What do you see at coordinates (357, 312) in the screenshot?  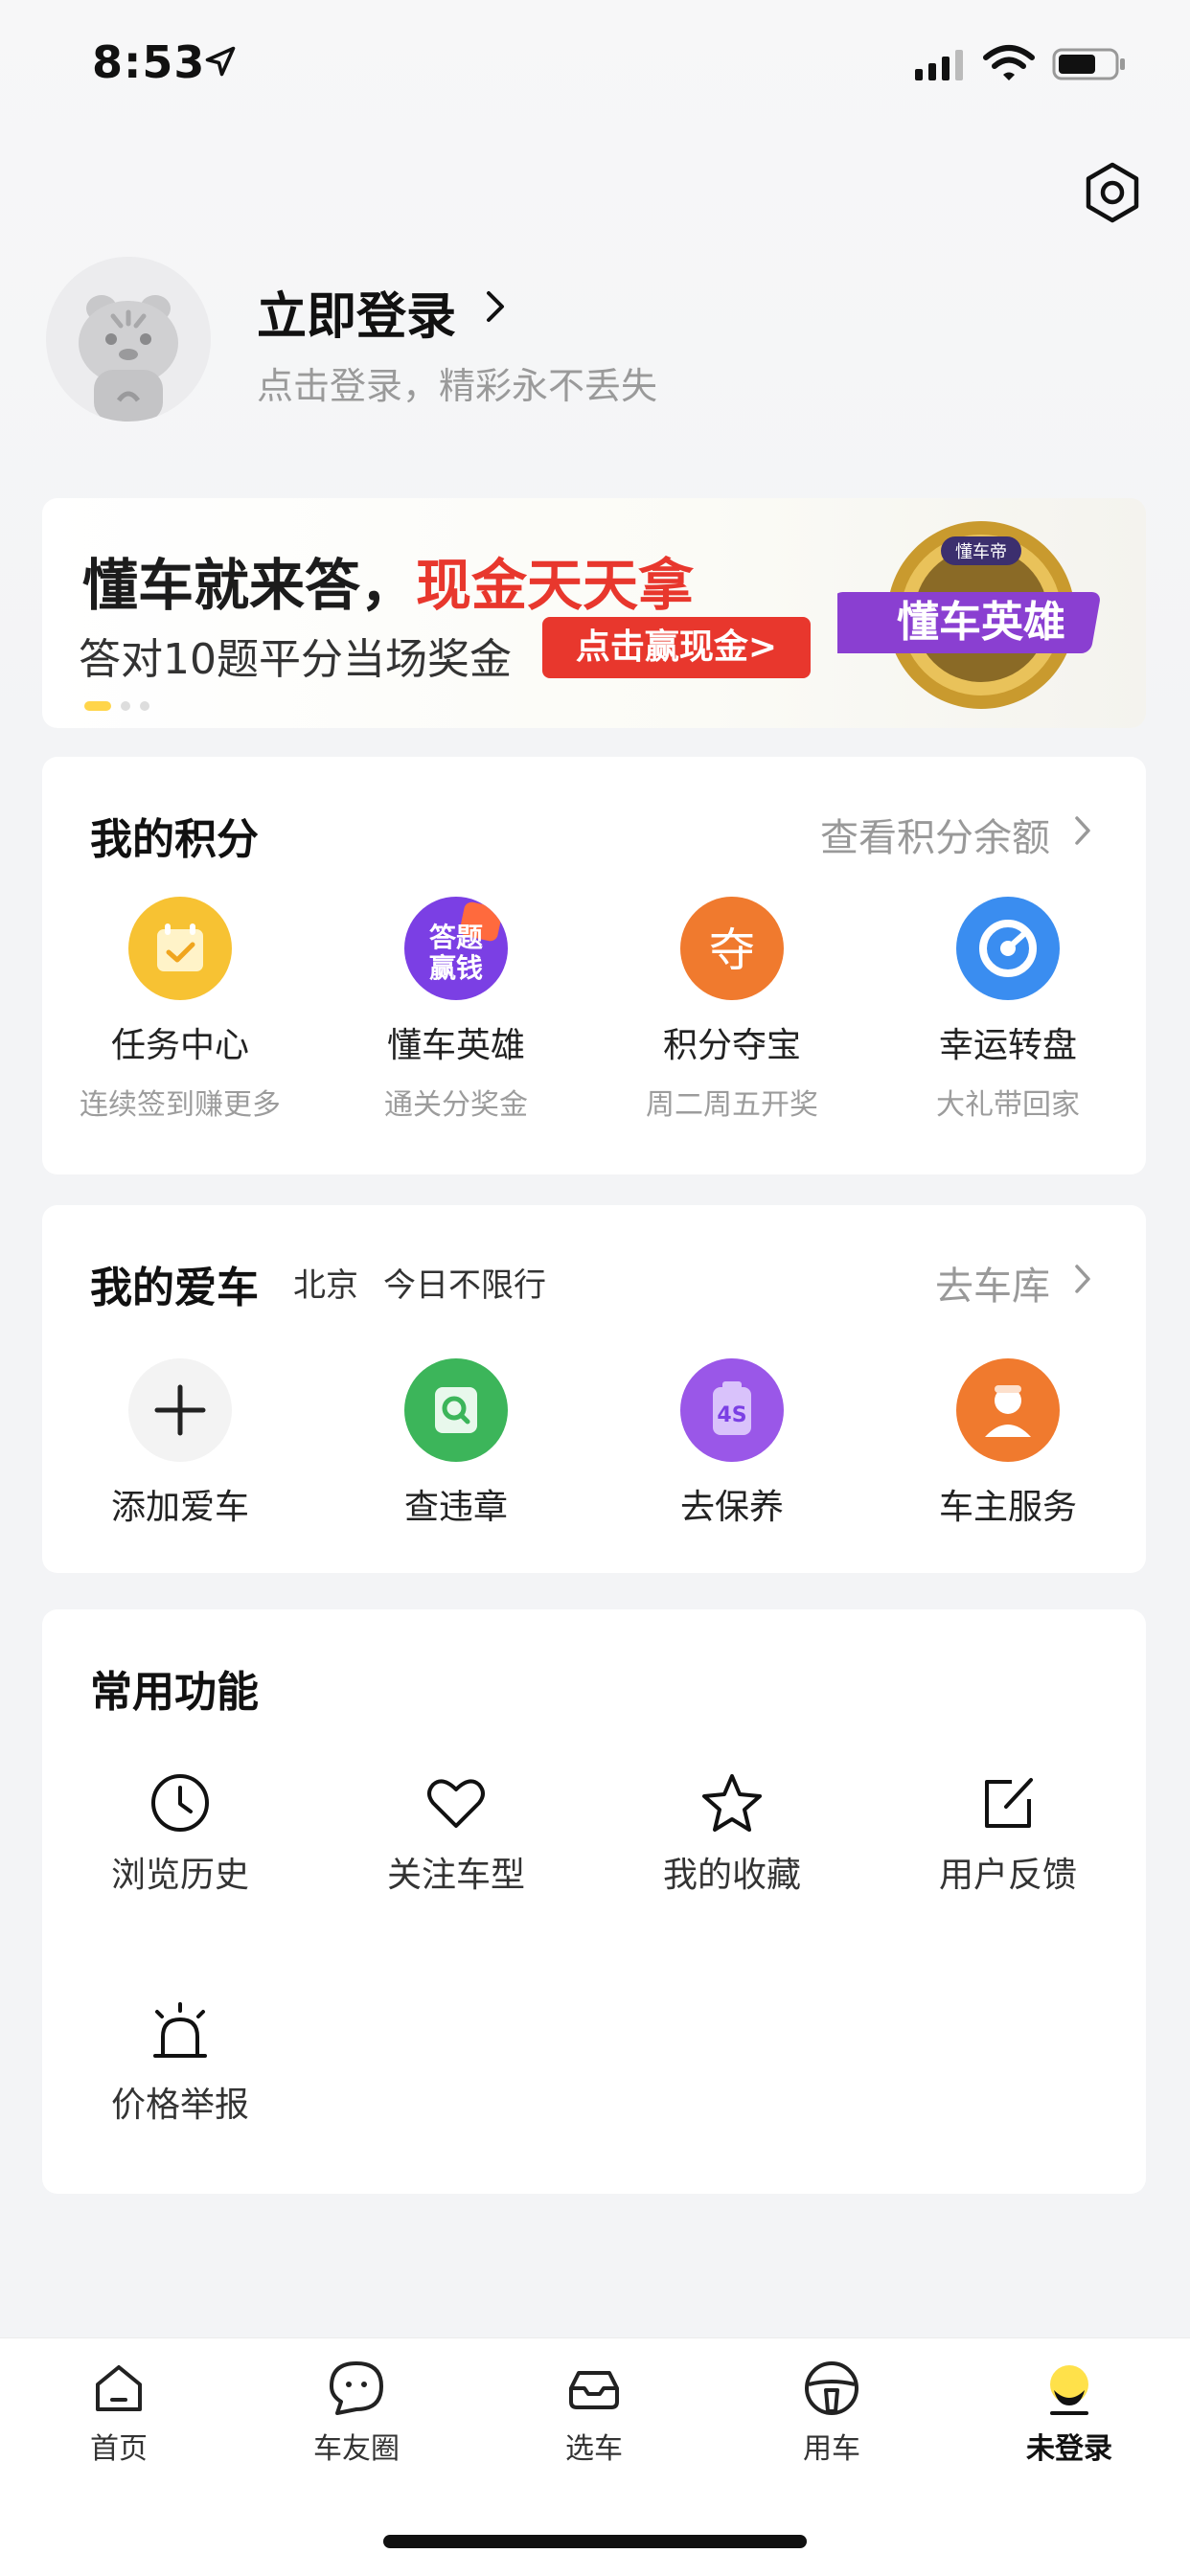 I see `login-title: 立即登录` at bounding box center [357, 312].